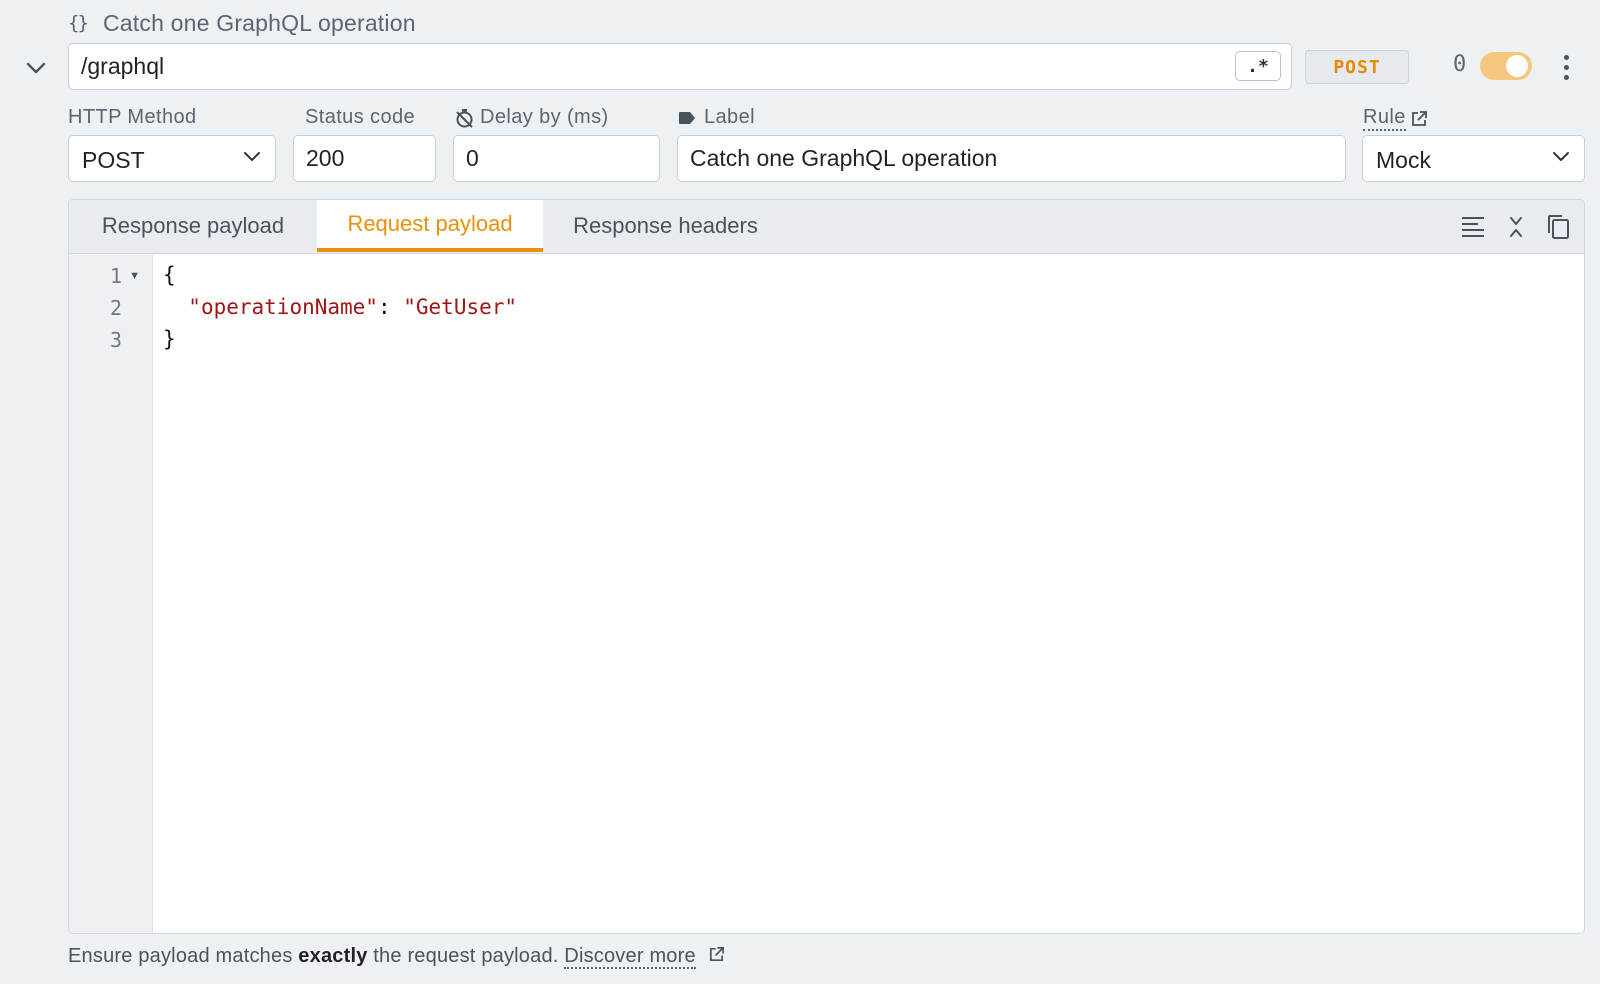  I want to click on json-brace-close: }, so click(169, 339).